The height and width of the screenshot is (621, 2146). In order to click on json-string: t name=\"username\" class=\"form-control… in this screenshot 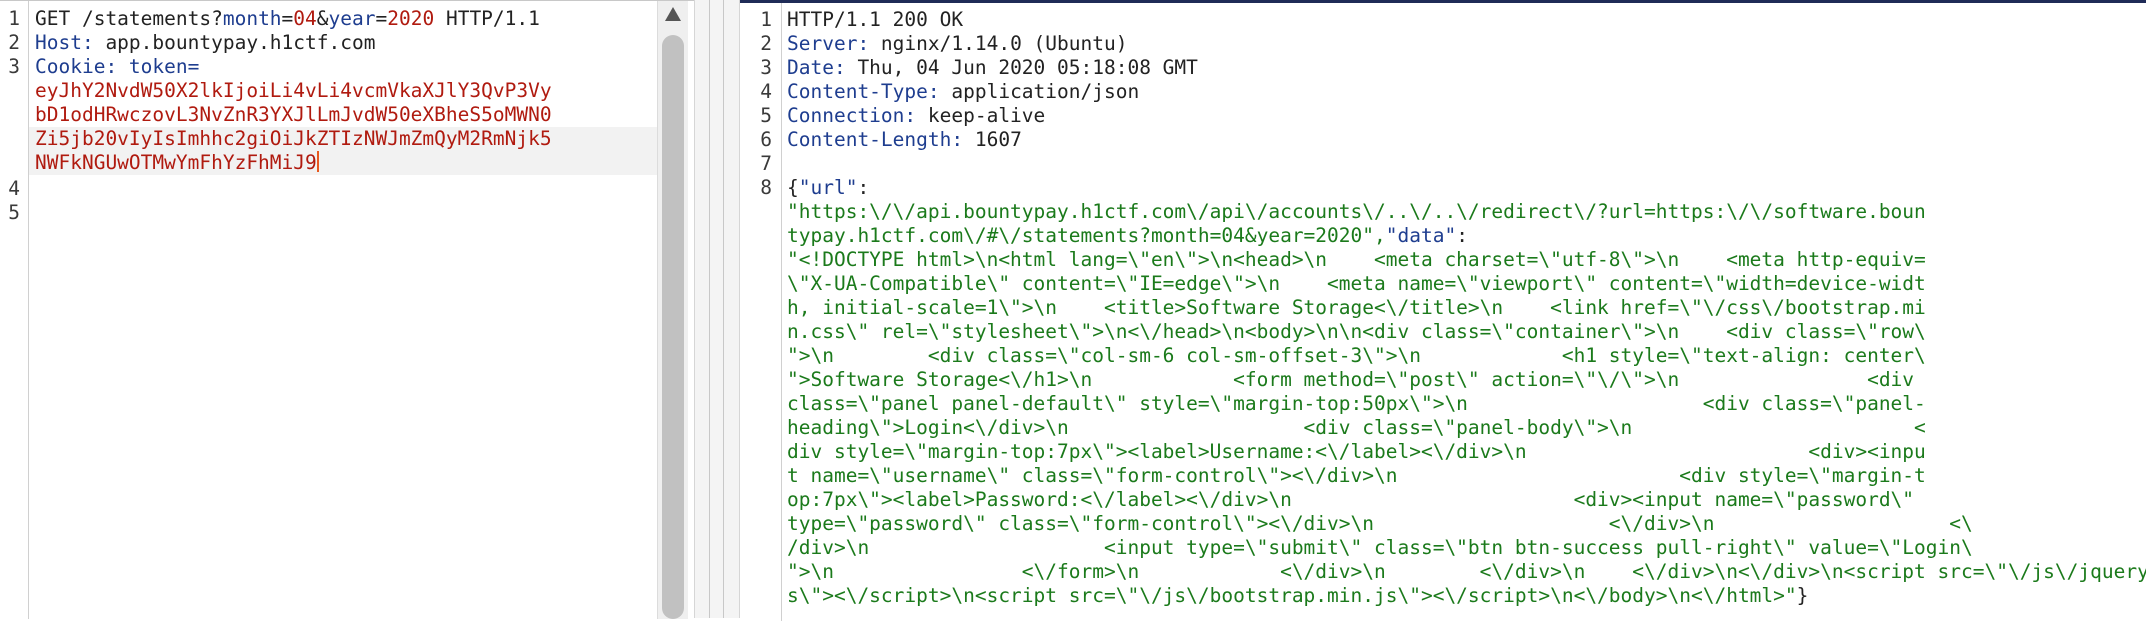, I will do `click(1356, 475)`.